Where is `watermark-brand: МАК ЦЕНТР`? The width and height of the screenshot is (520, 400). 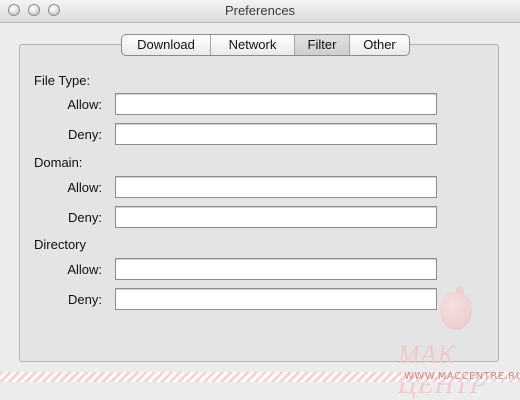
watermark-brand: МАК ЦЕНТР is located at coordinates (442, 369).